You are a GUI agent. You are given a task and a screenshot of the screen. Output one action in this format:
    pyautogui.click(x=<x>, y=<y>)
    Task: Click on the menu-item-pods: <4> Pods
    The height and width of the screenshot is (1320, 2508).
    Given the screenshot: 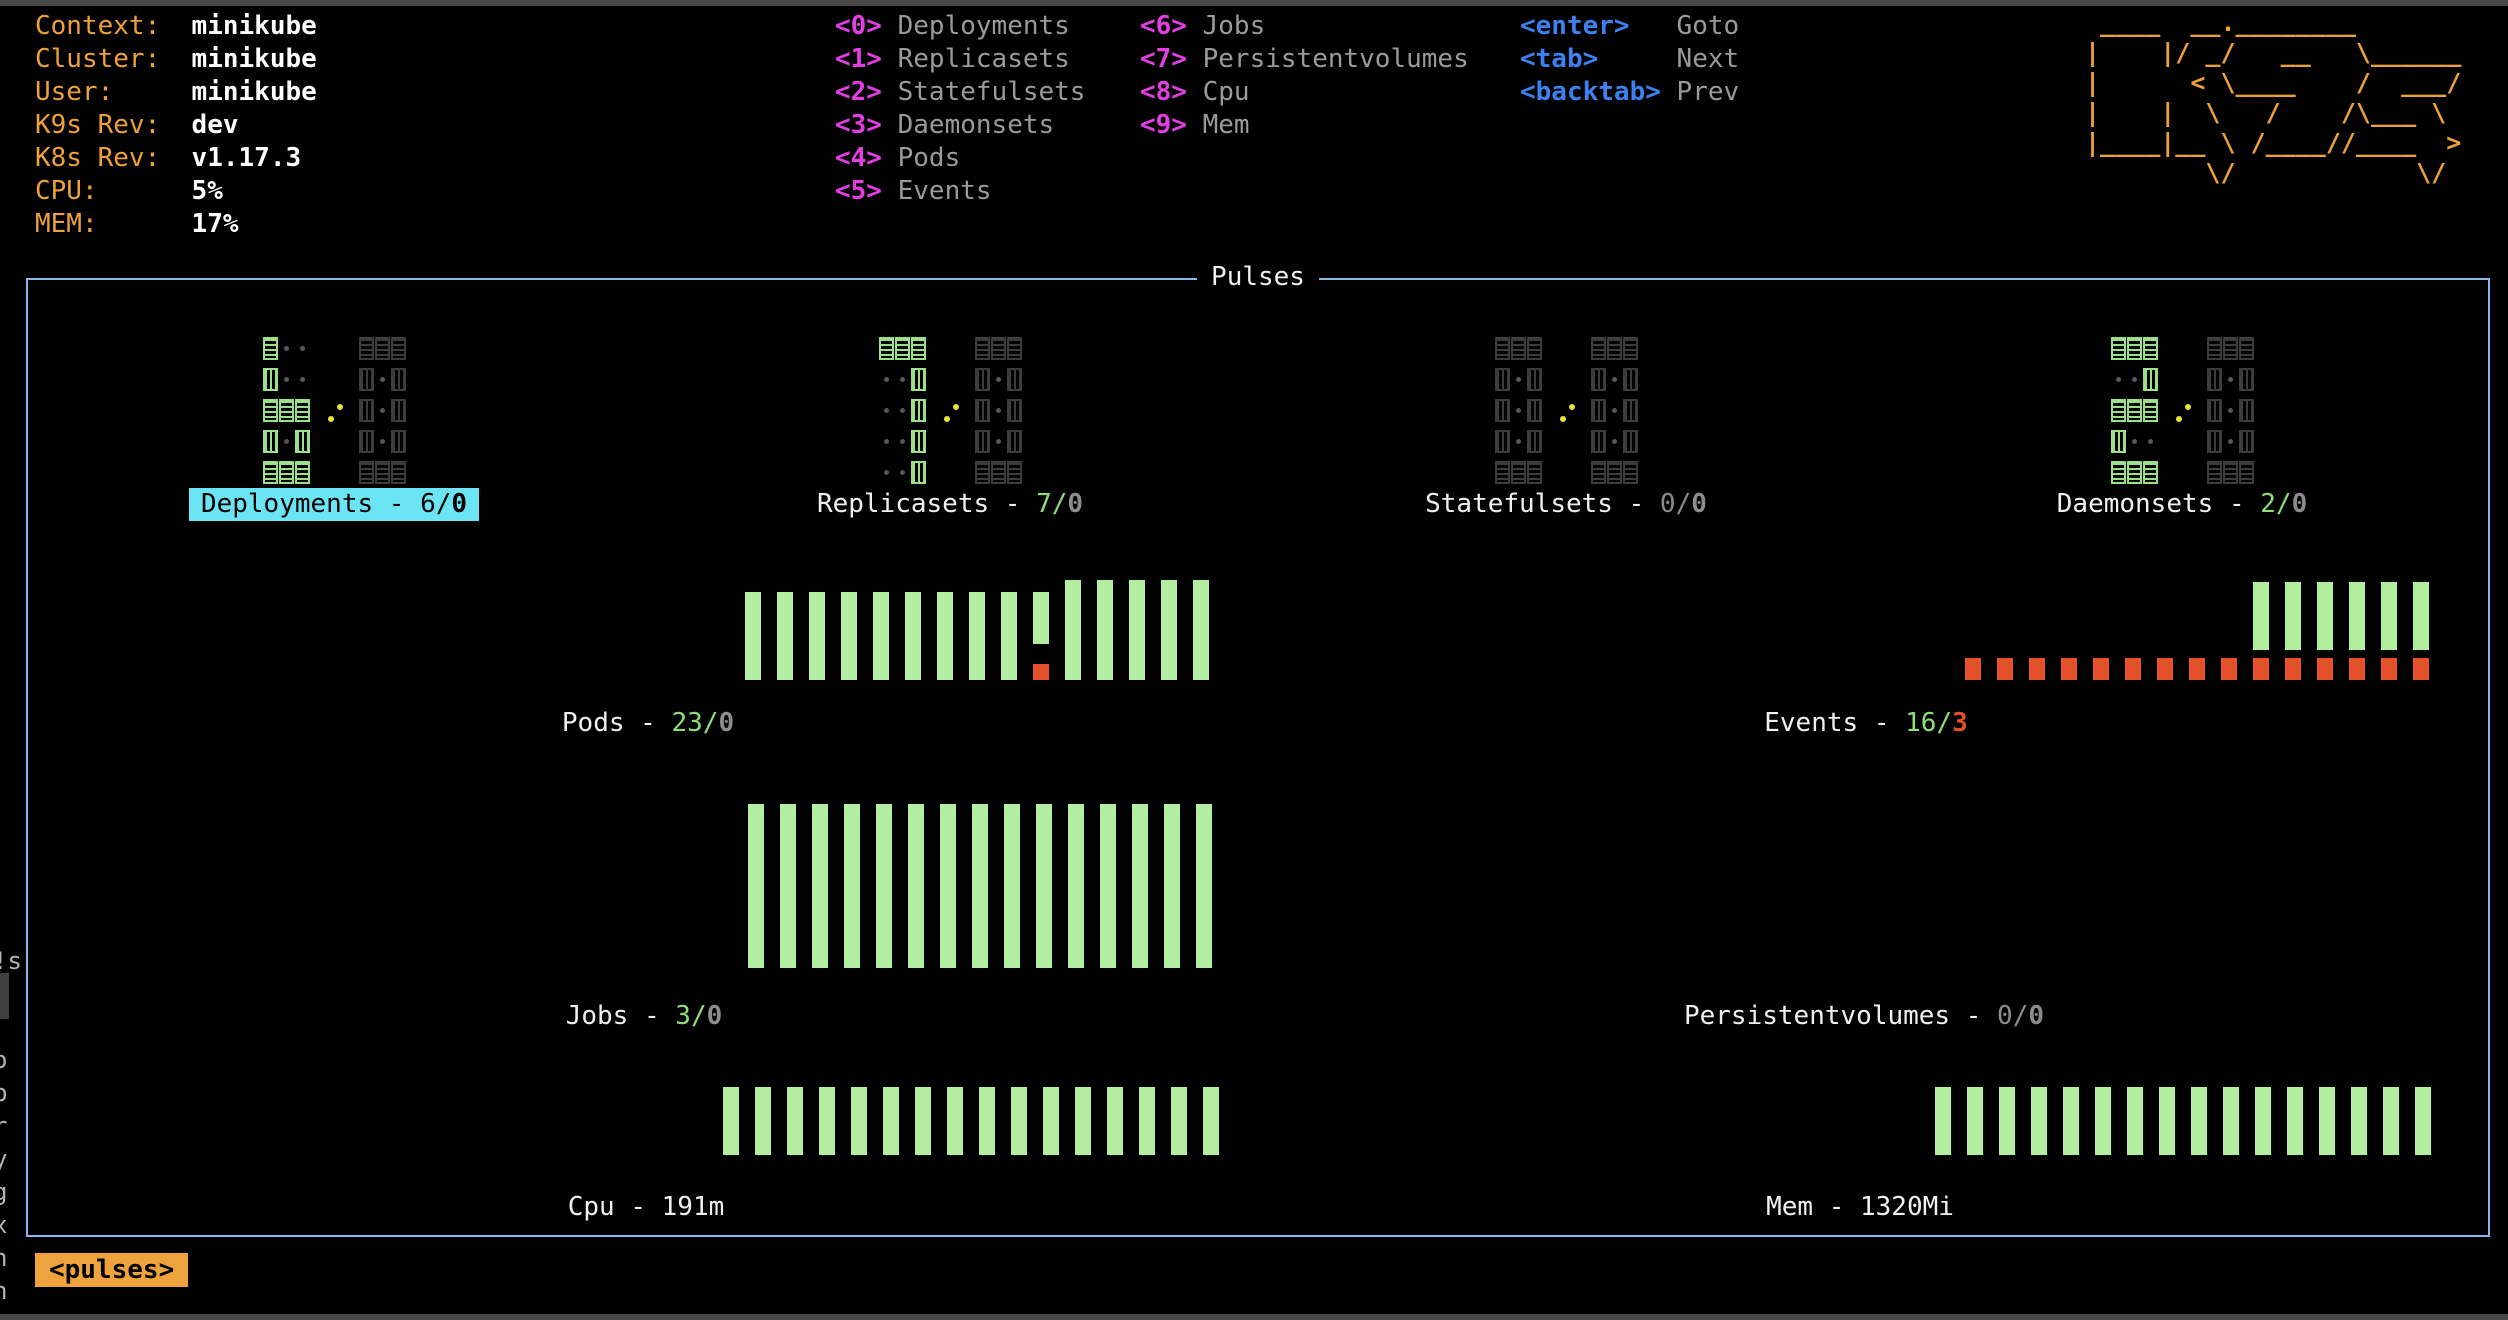 What is the action you would take?
    pyautogui.click(x=960, y=158)
    